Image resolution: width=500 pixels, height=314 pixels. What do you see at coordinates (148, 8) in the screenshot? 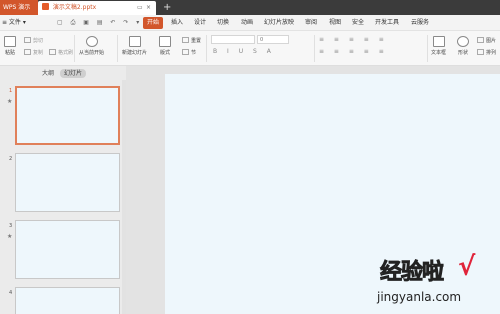
I see `close-tab-icon: ×` at bounding box center [148, 8].